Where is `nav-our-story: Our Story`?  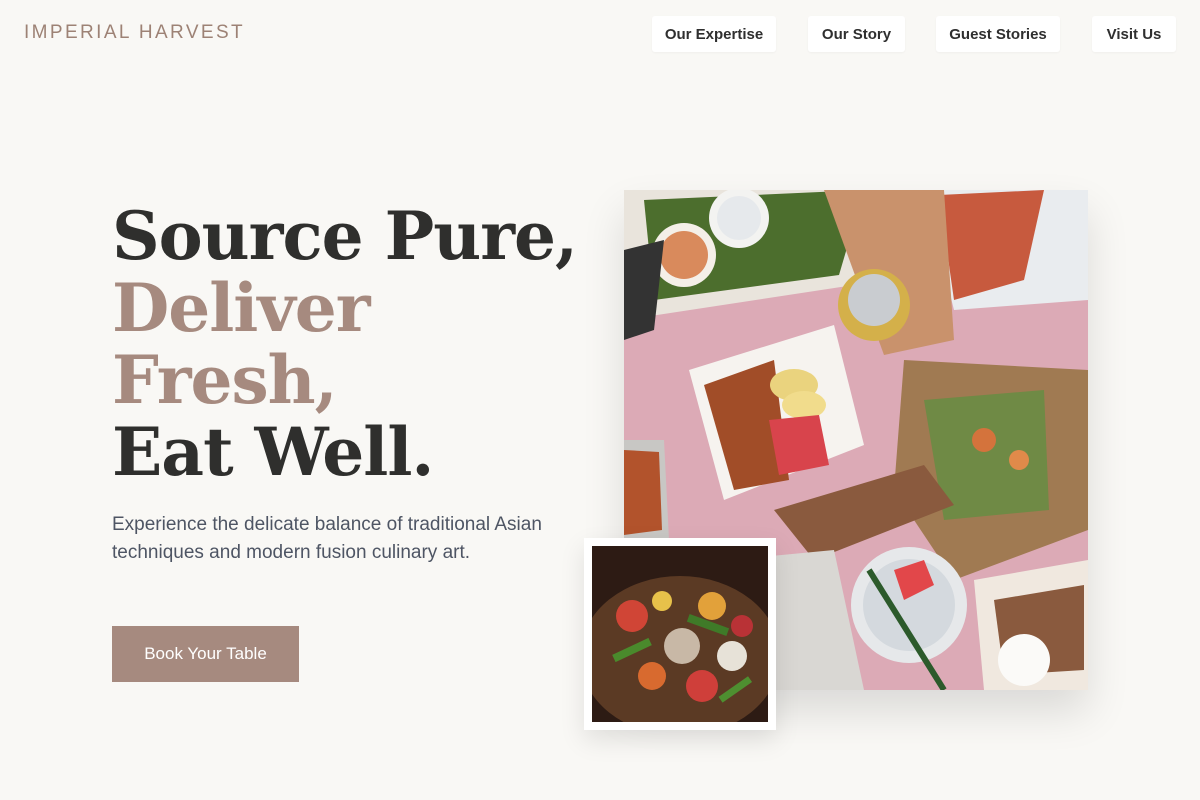
nav-our-story: Our Story is located at coordinates (856, 34).